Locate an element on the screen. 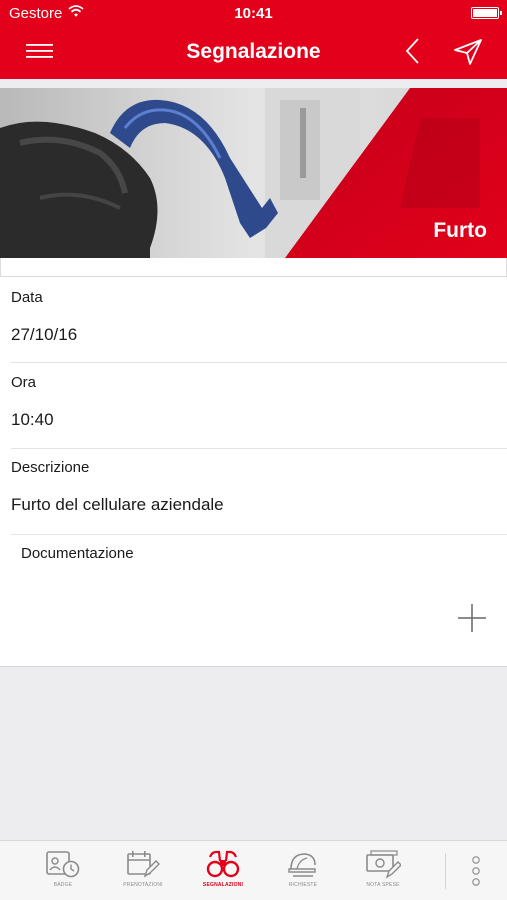 The width and height of the screenshot is (507, 900). page-title: Segnalazione is located at coordinates (253, 51).